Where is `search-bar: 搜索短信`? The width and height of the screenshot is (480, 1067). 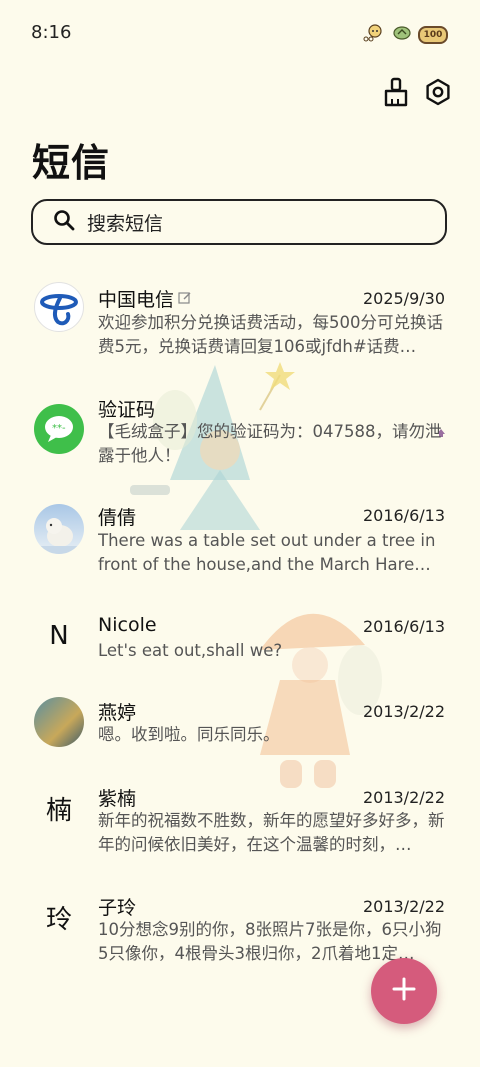 search-bar: 搜索短信 is located at coordinates (239, 222).